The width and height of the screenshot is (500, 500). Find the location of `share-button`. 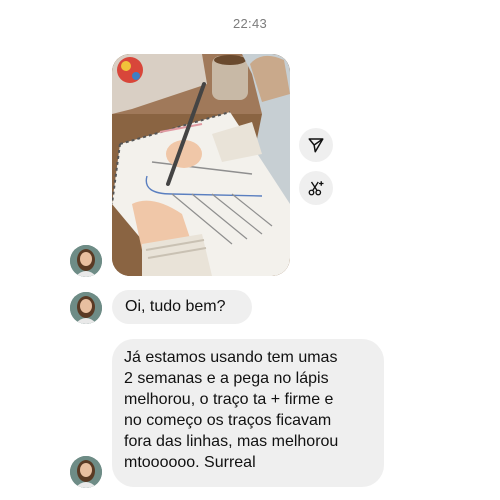

share-button is located at coordinates (316, 145).